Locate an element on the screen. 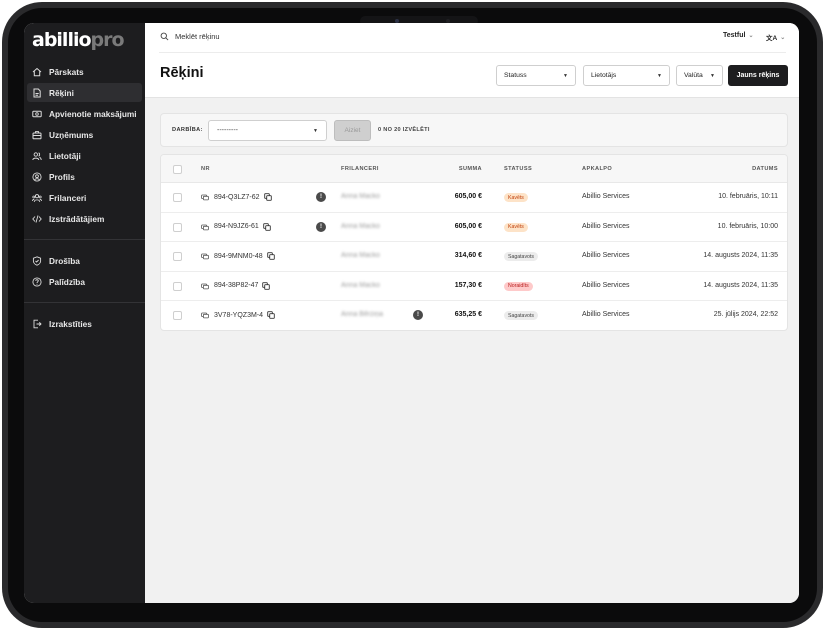 Image resolution: width=825 pixels, height=630 pixels. header-divider is located at coordinates (472, 52).